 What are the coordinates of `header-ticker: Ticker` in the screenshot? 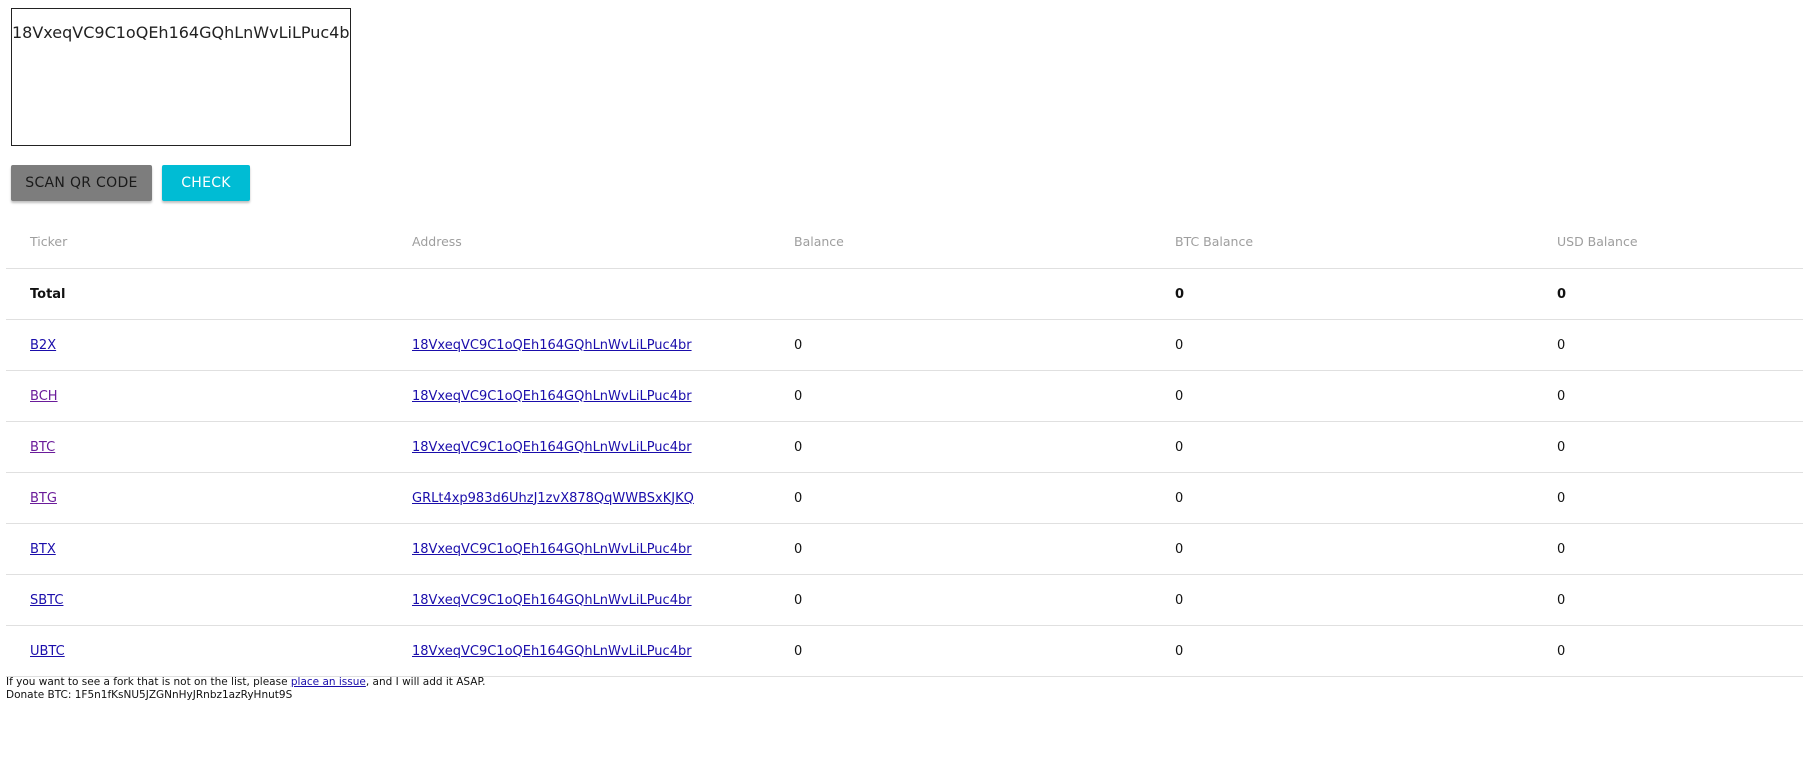 It's located at (49, 241).